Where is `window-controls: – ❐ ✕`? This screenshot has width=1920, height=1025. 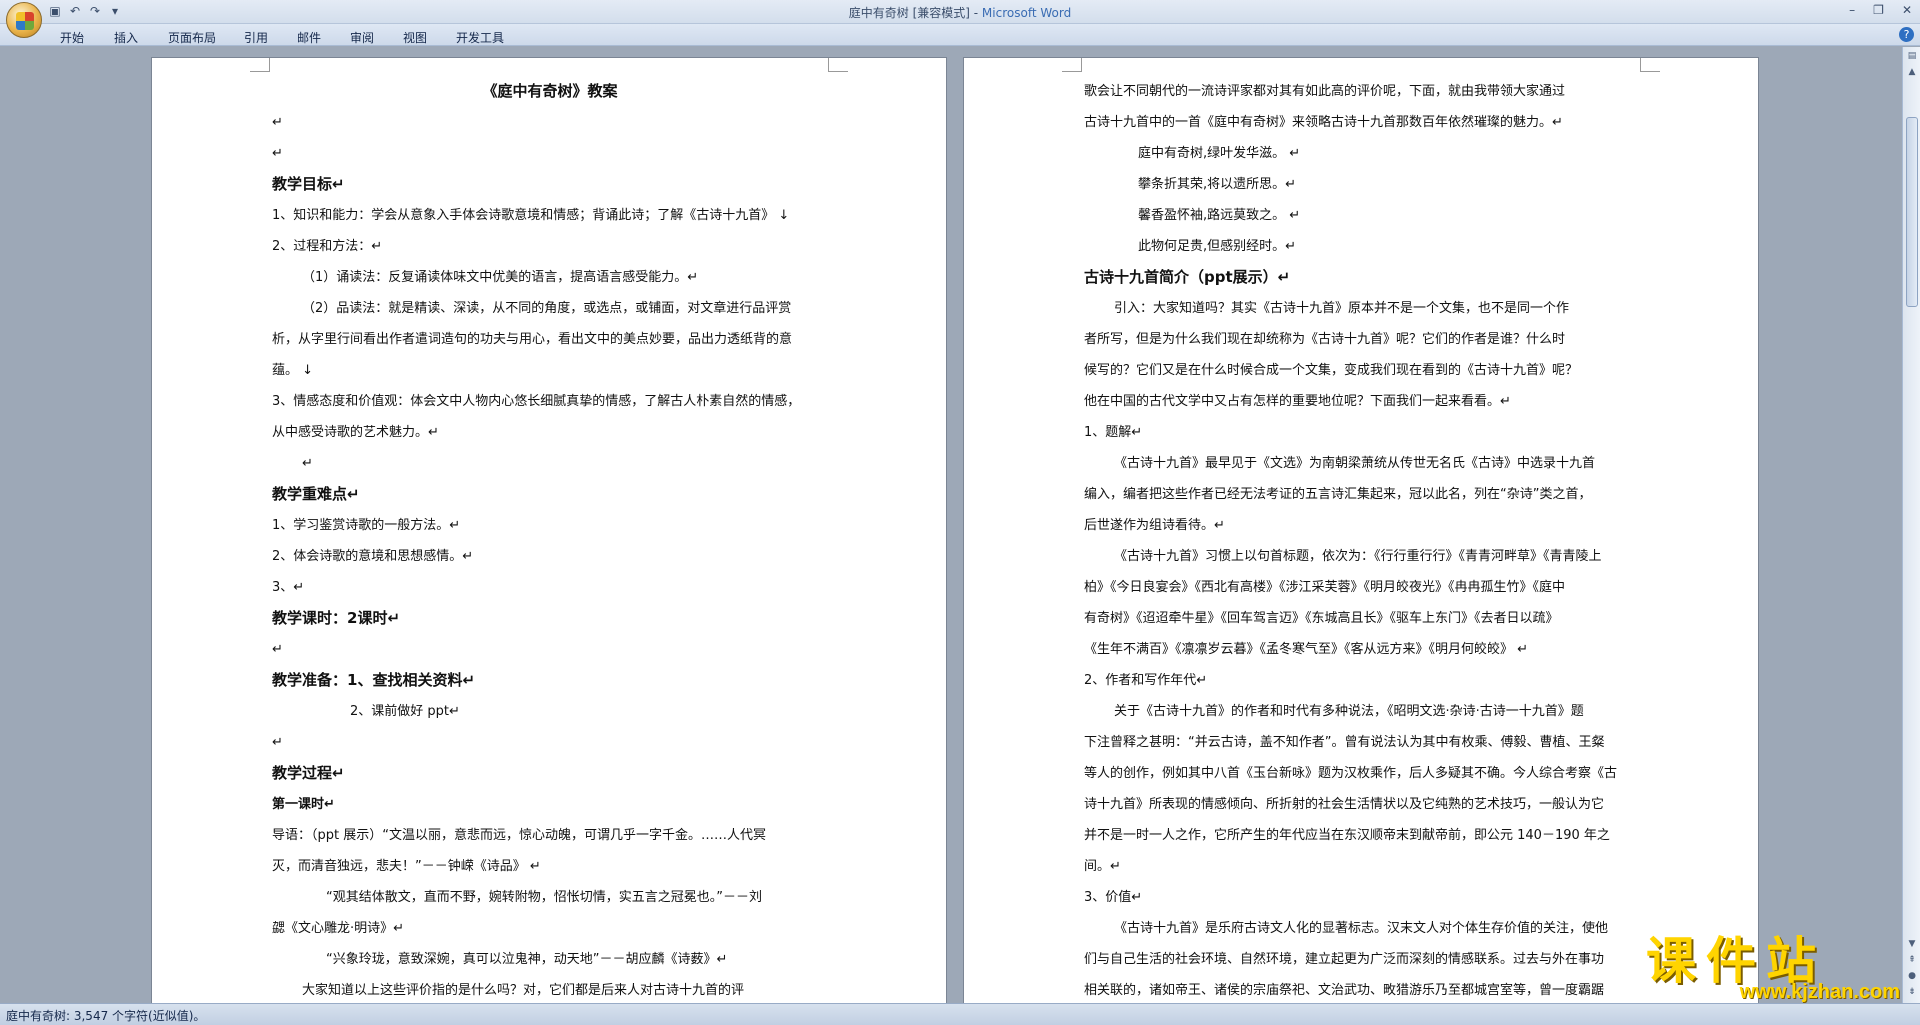 window-controls: – ❐ ✕ is located at coordinates (1880, 10).